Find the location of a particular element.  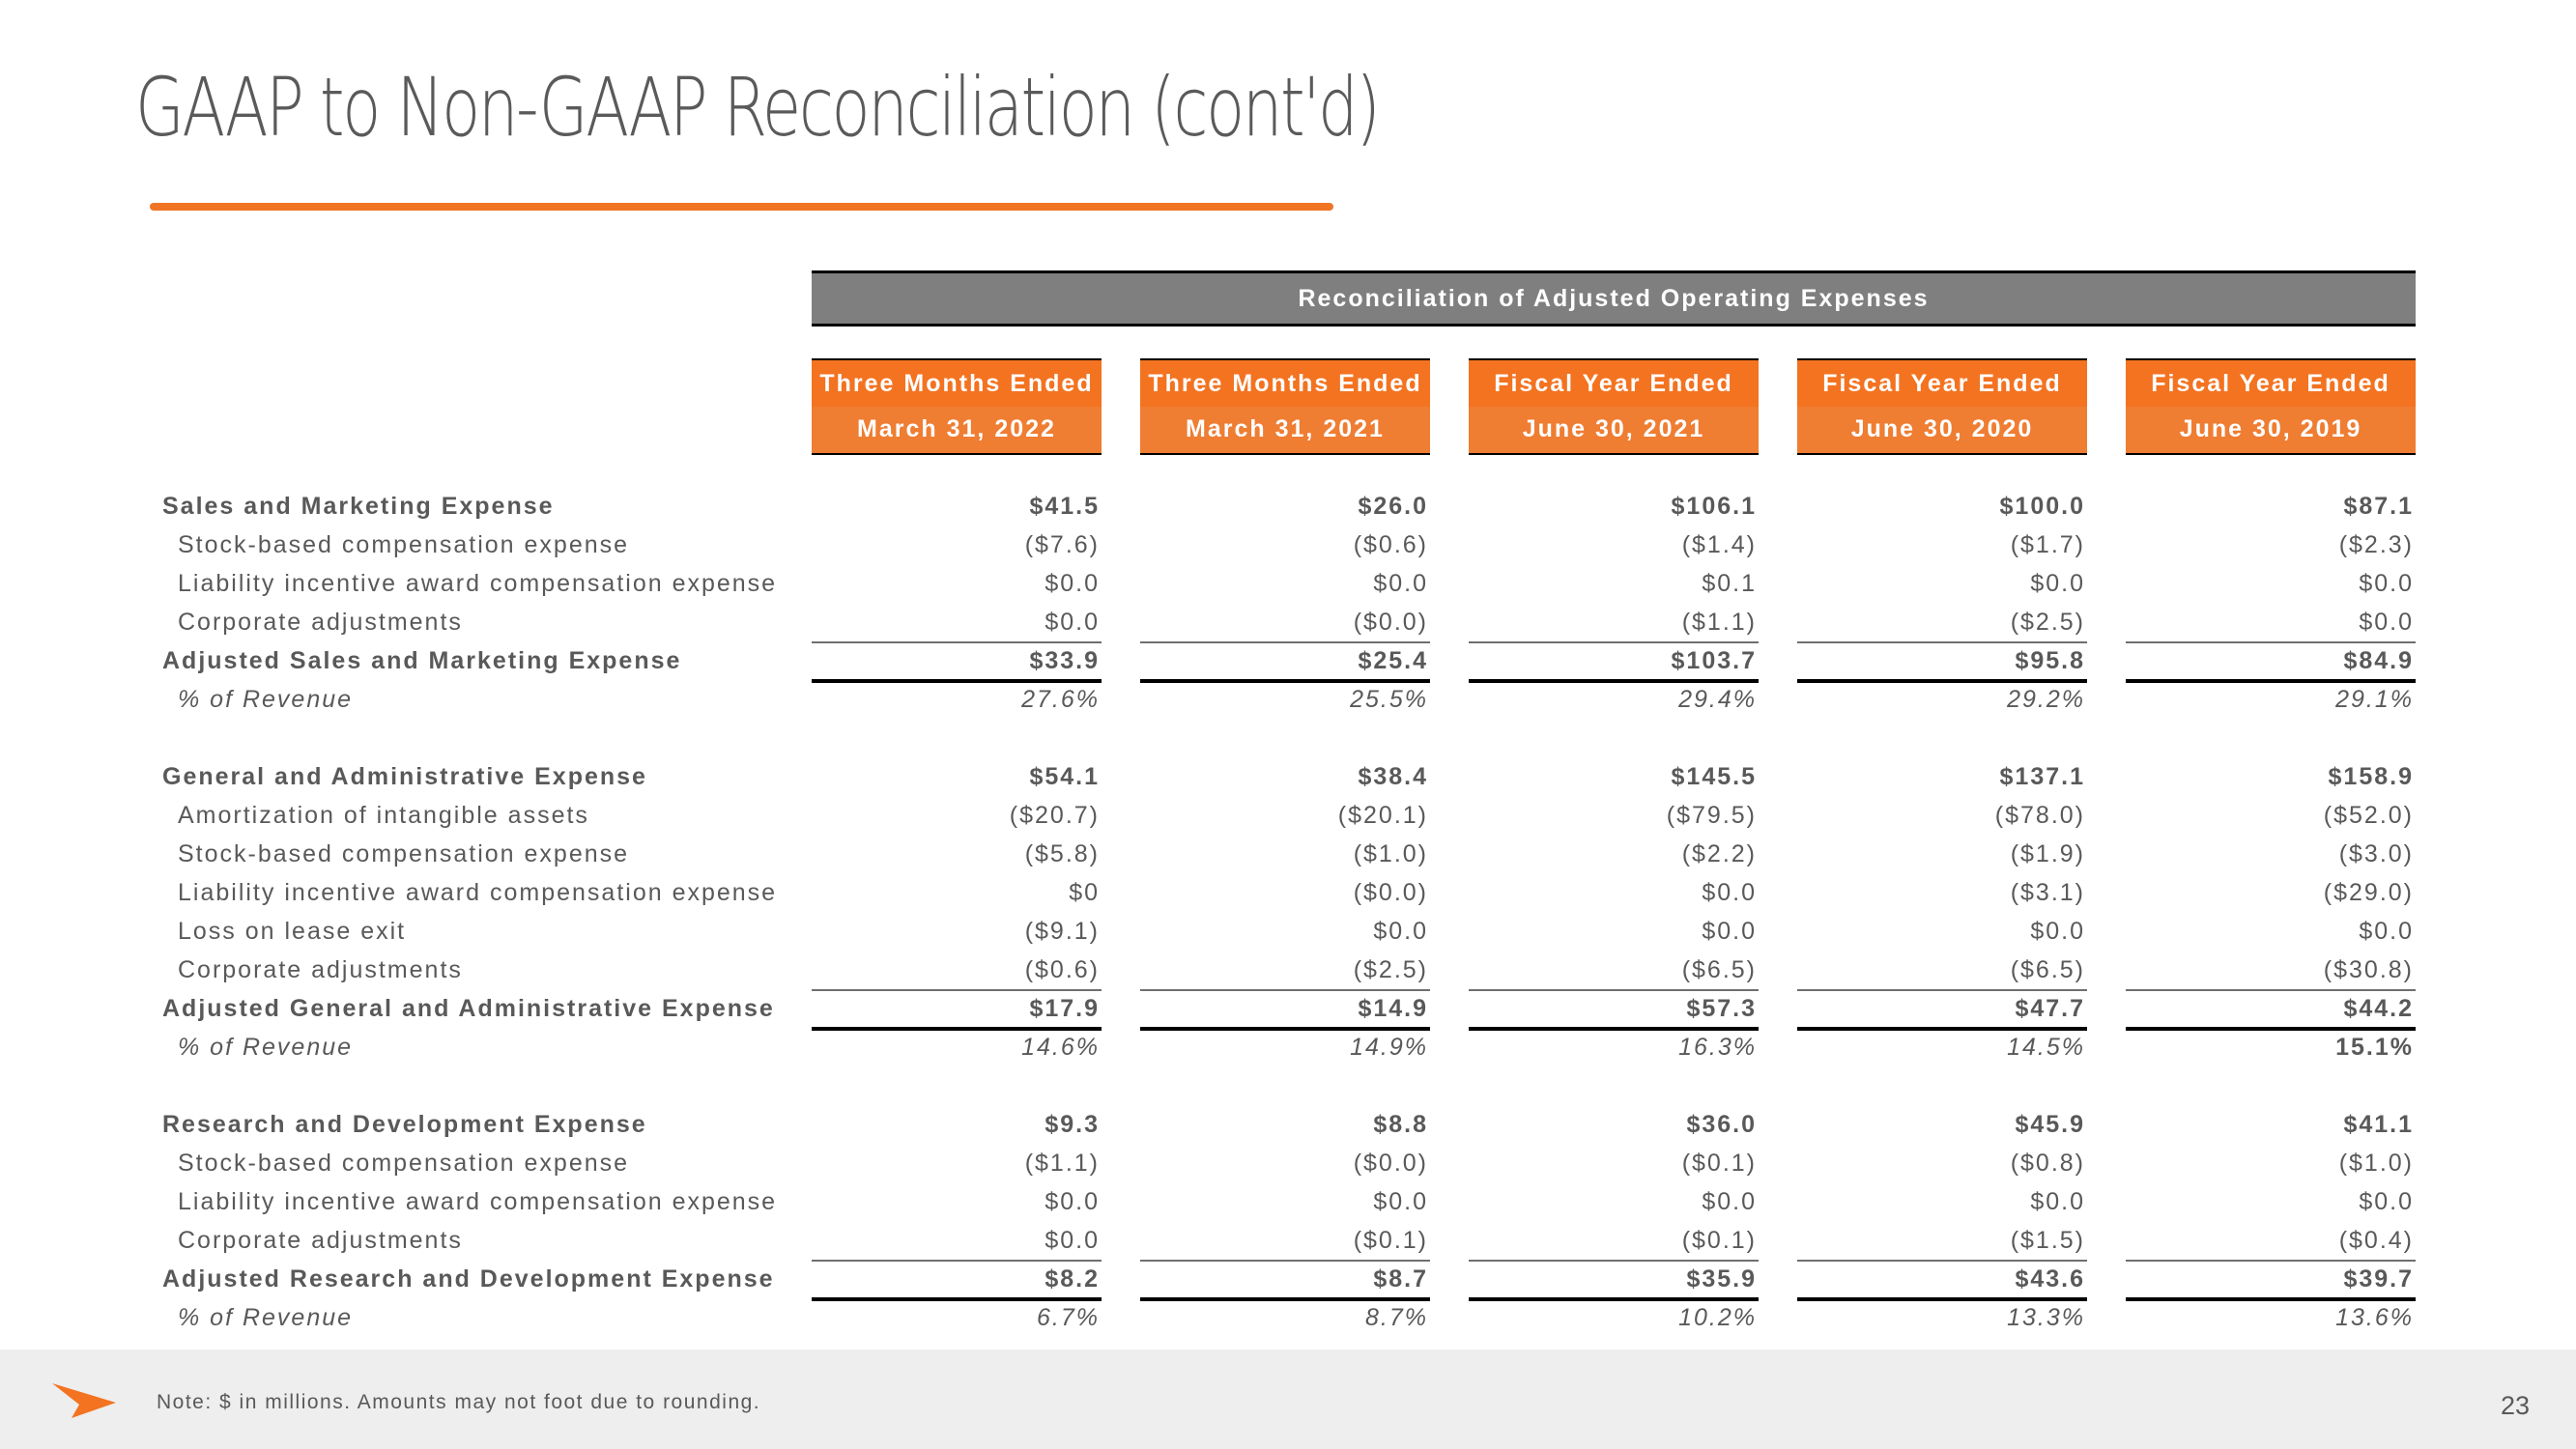

table-cell: ($0.8) is located at coordinates (2048, 1163).